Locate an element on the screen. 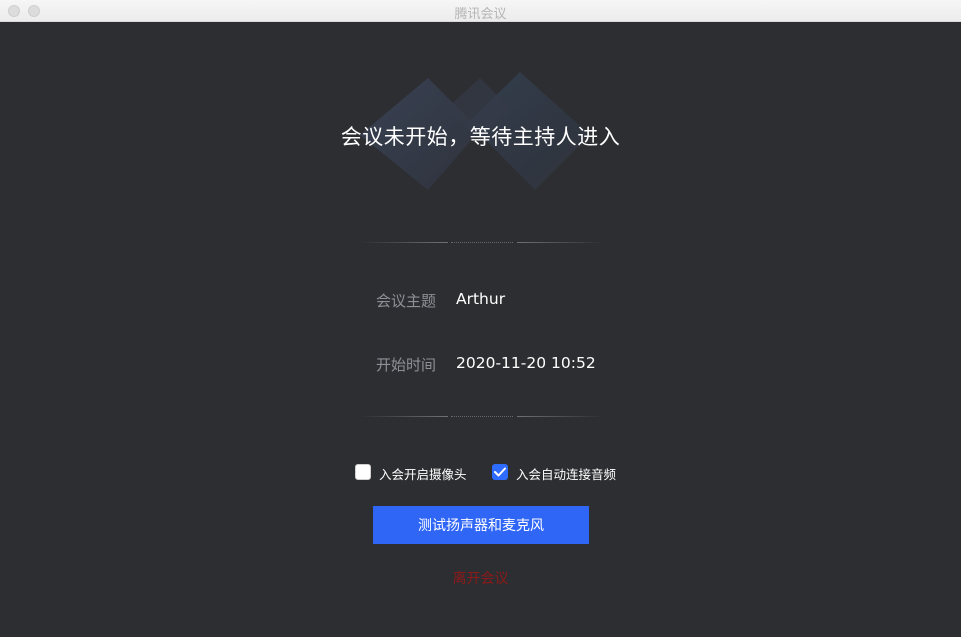 Image resolution: width=961 pixels, height=637 pixels. camera-on-join-checkbox is located at coordinates (363, 472).